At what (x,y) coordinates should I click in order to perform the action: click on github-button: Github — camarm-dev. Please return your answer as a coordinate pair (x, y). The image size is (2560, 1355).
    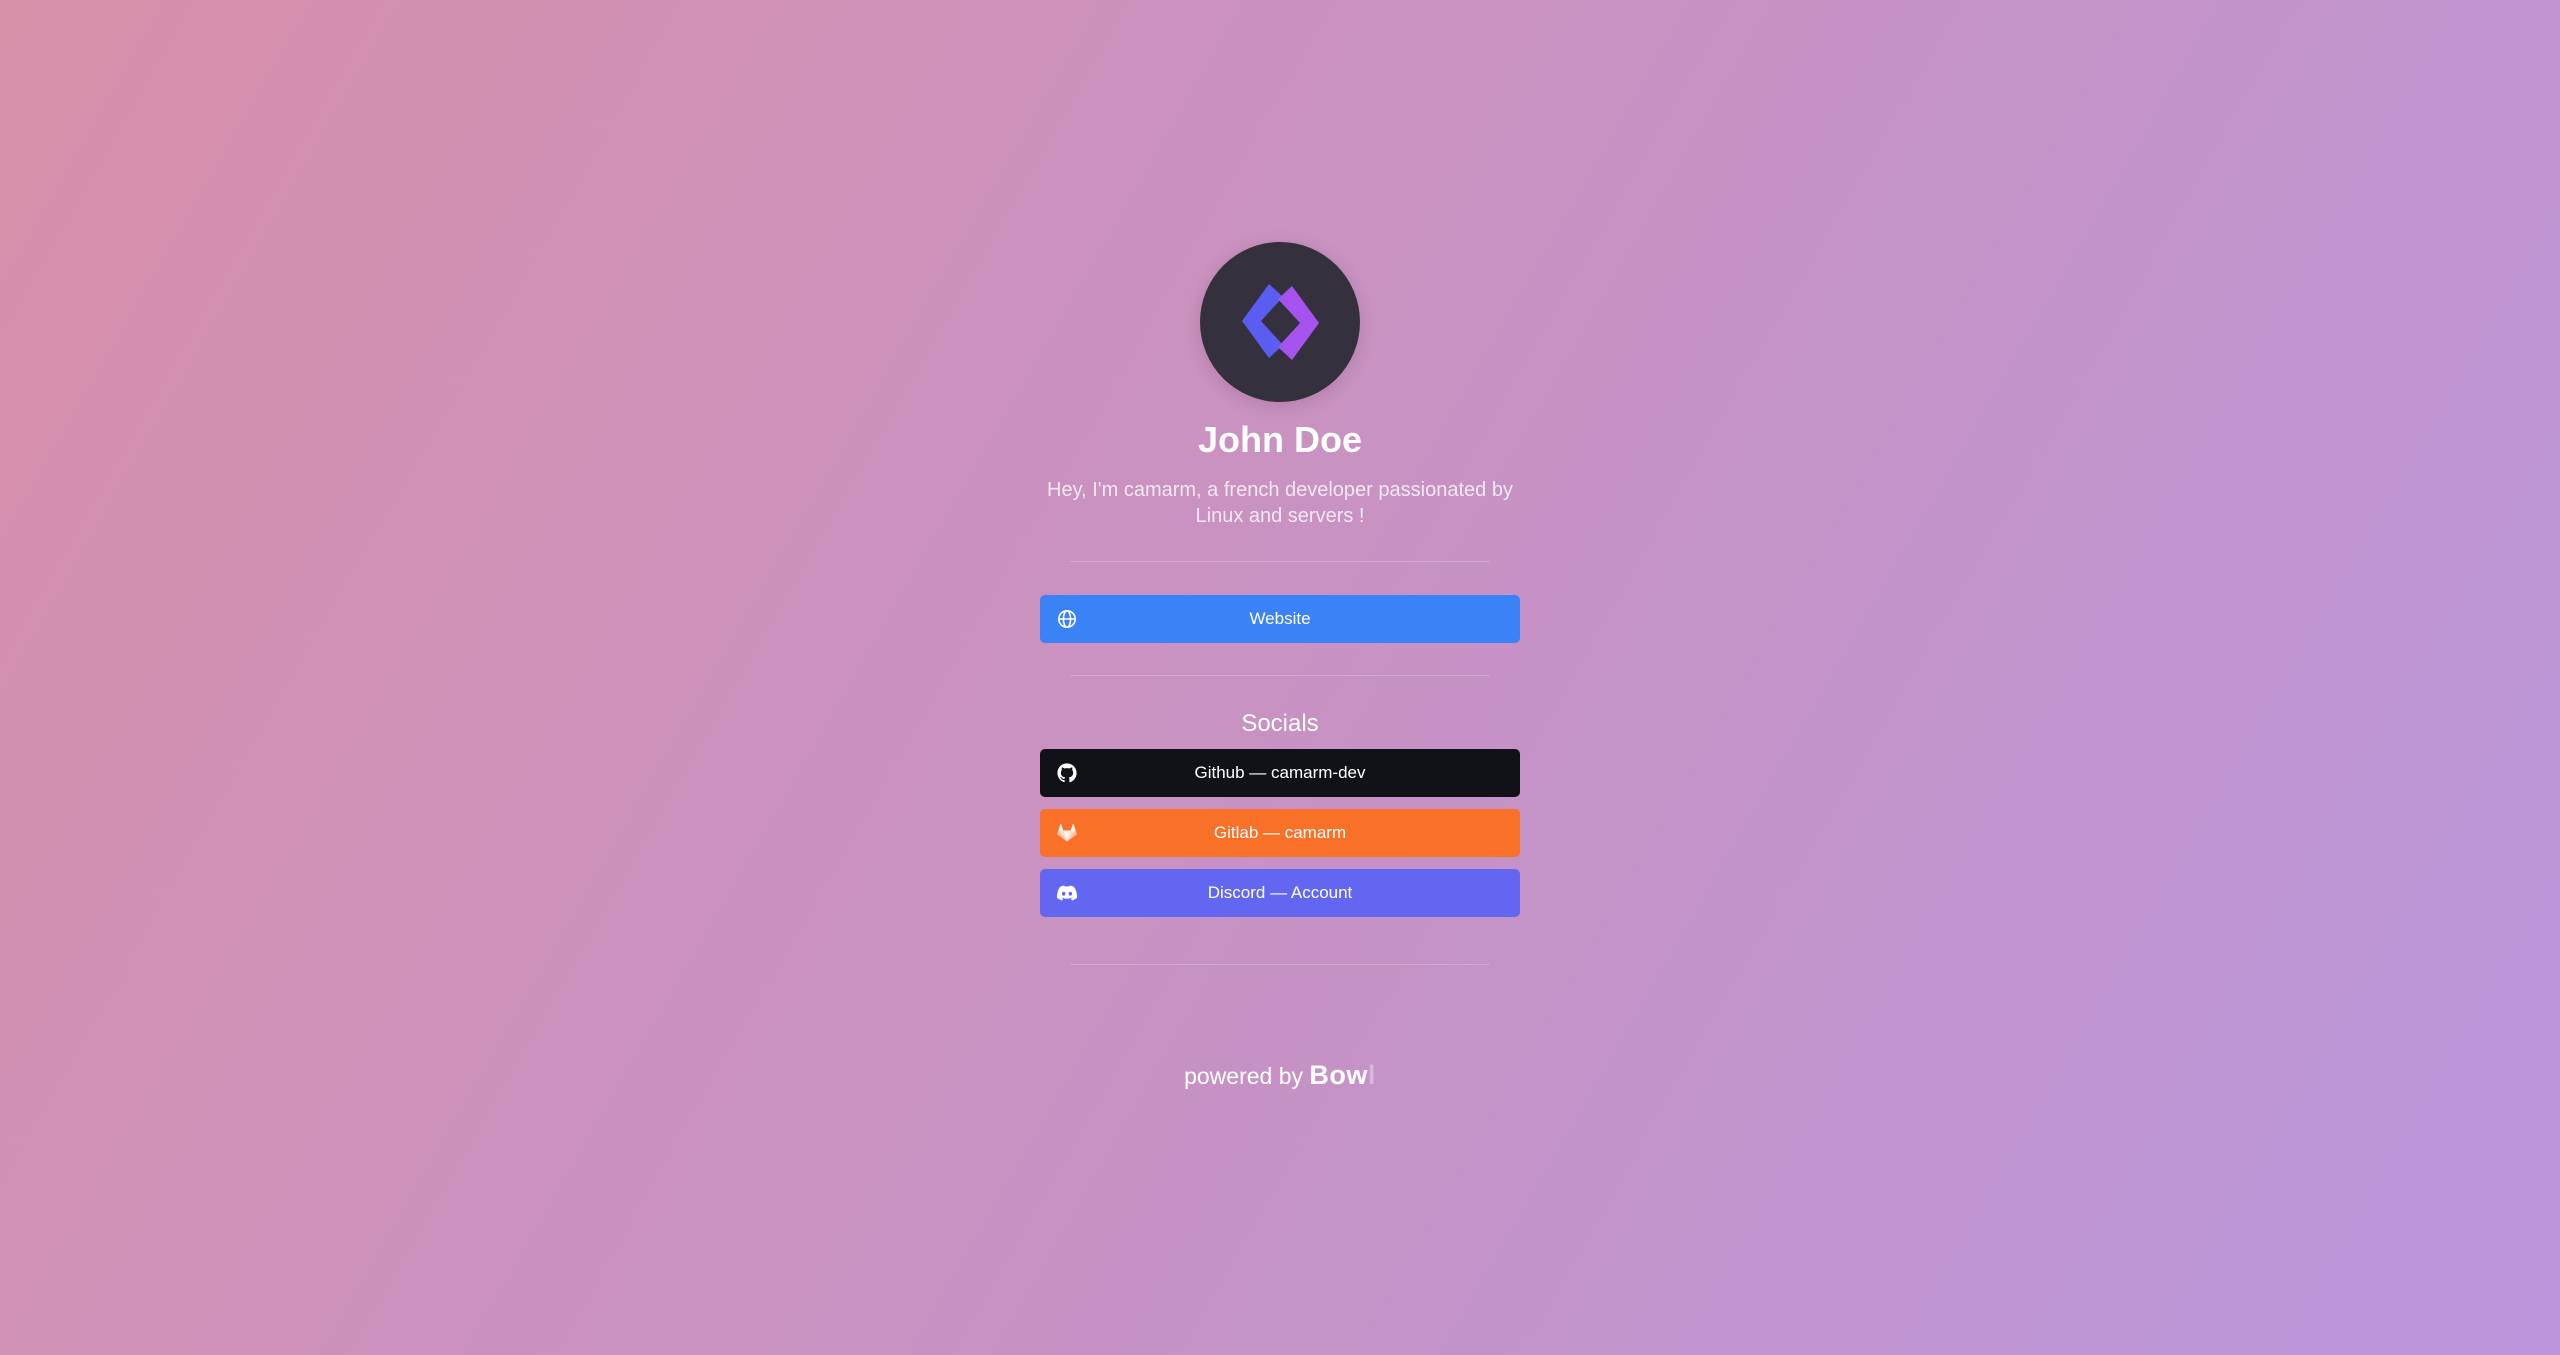
    Looking at the image, I should click on (1280, 773).